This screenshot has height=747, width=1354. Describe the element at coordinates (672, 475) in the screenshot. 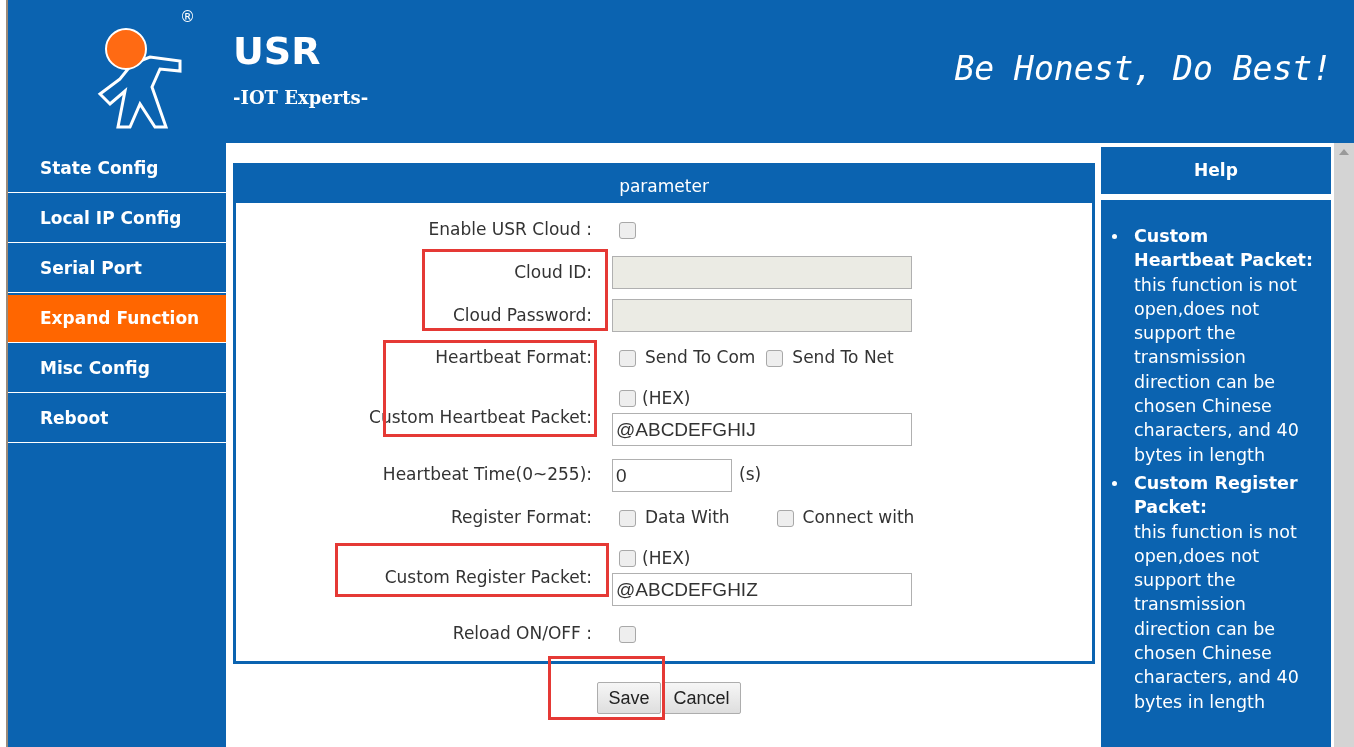

I see `input-field: 0` at that location.